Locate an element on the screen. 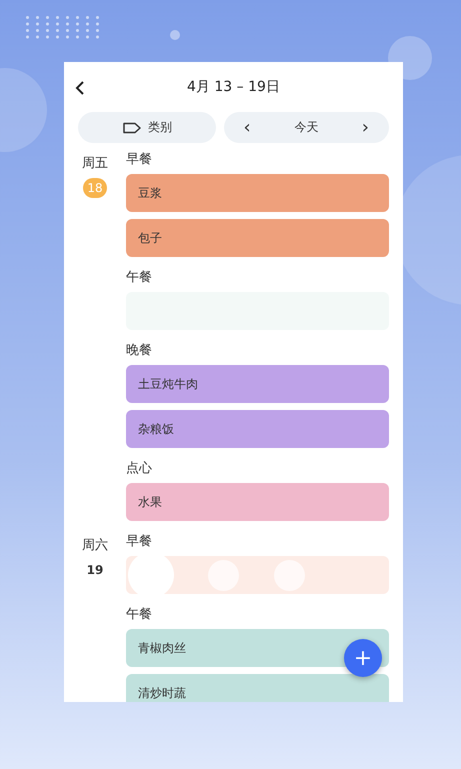 The height and width of the screenshot is (769, 461). today-button: 今天 is located at coordinates (306, 127).